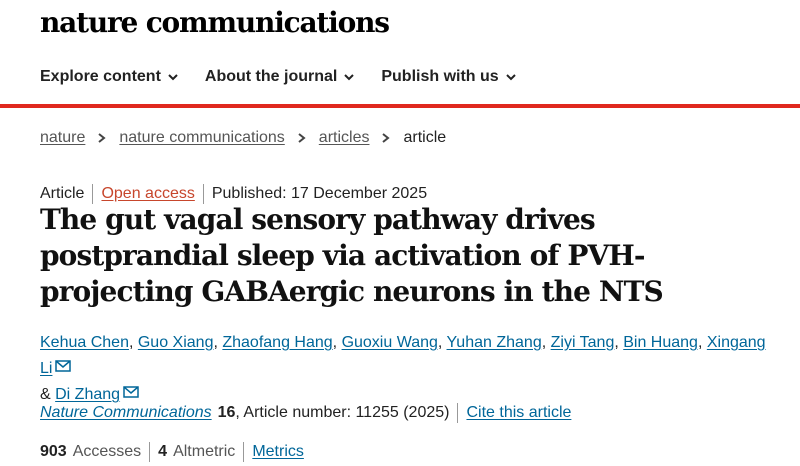  Describe the element at coordinates (107, 451) in the screenshot. I see `accesses-label: Accesses` at that location.